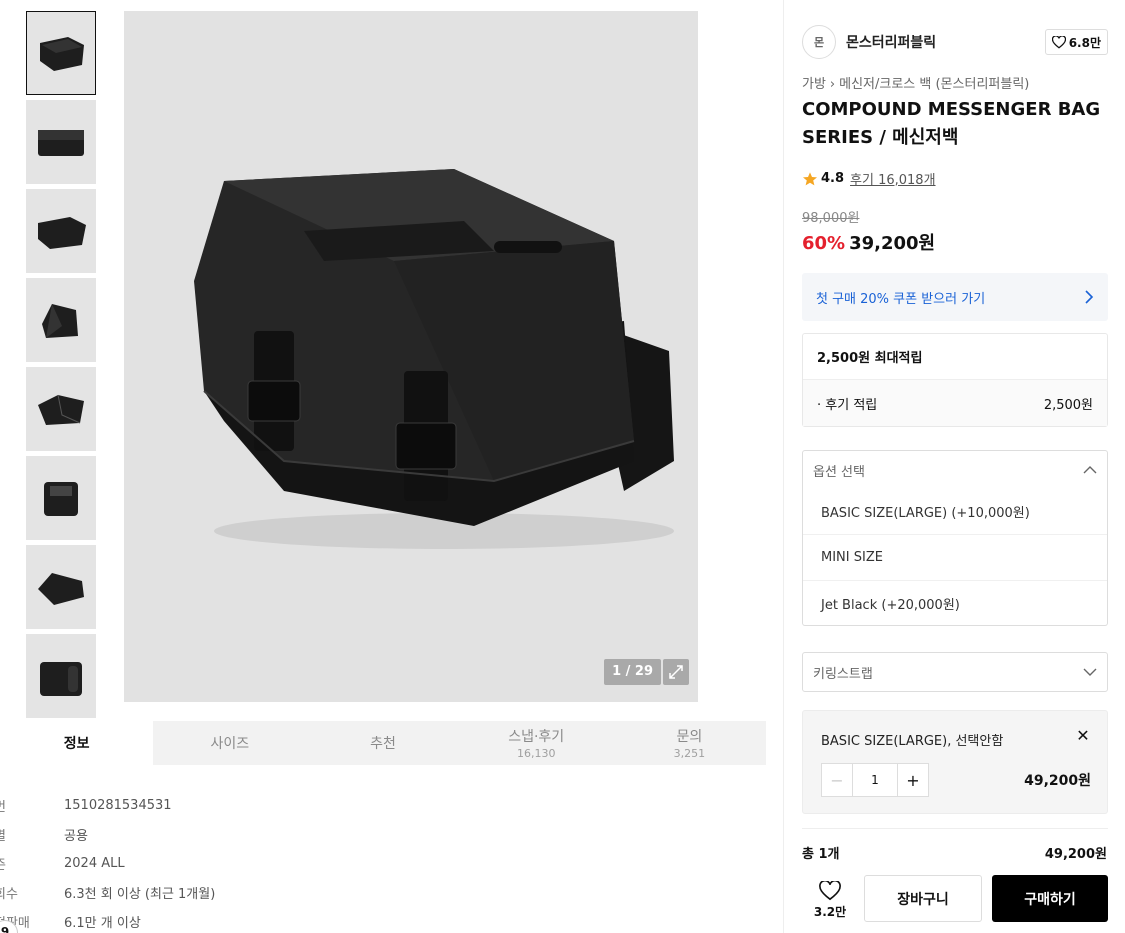  I want to click on brand-like-button: 6.8만, so click(1076, 42).